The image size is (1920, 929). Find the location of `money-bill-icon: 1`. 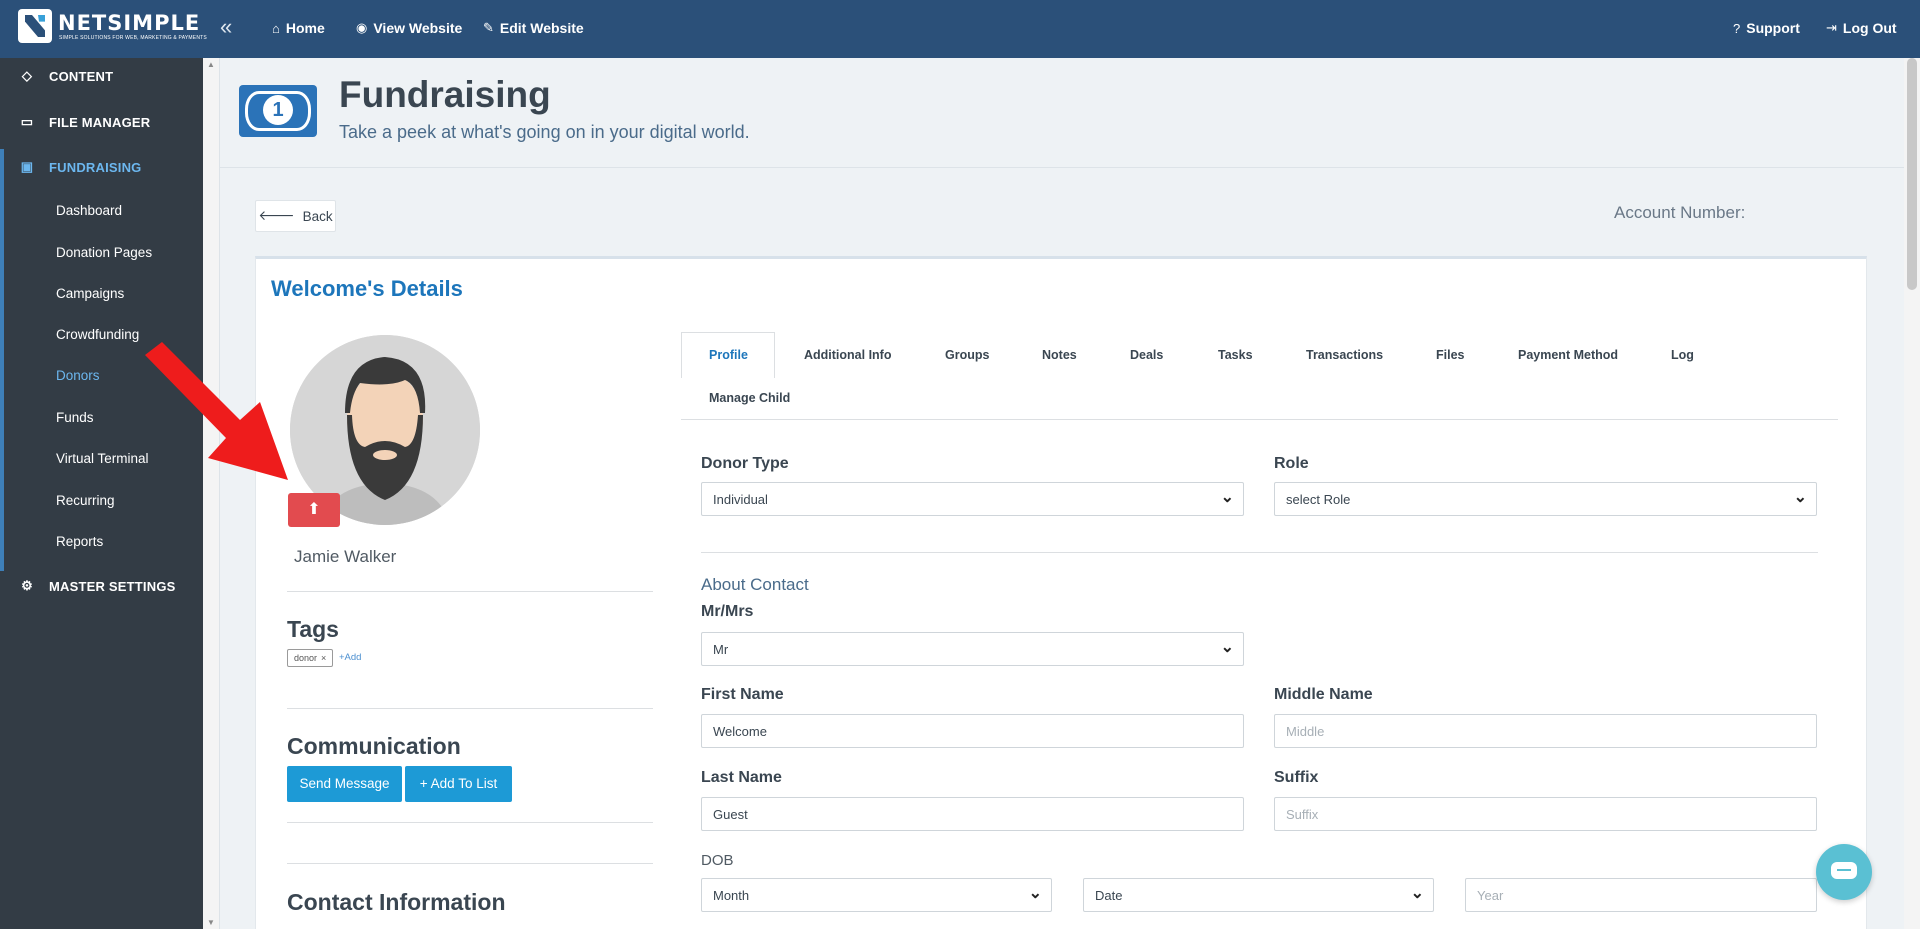

money-bill-icon: 1 is located at coordinates (278, 111).